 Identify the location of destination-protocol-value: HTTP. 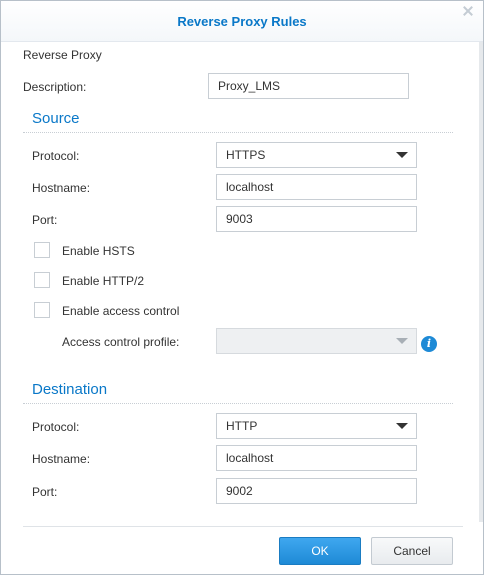
(242, 426).